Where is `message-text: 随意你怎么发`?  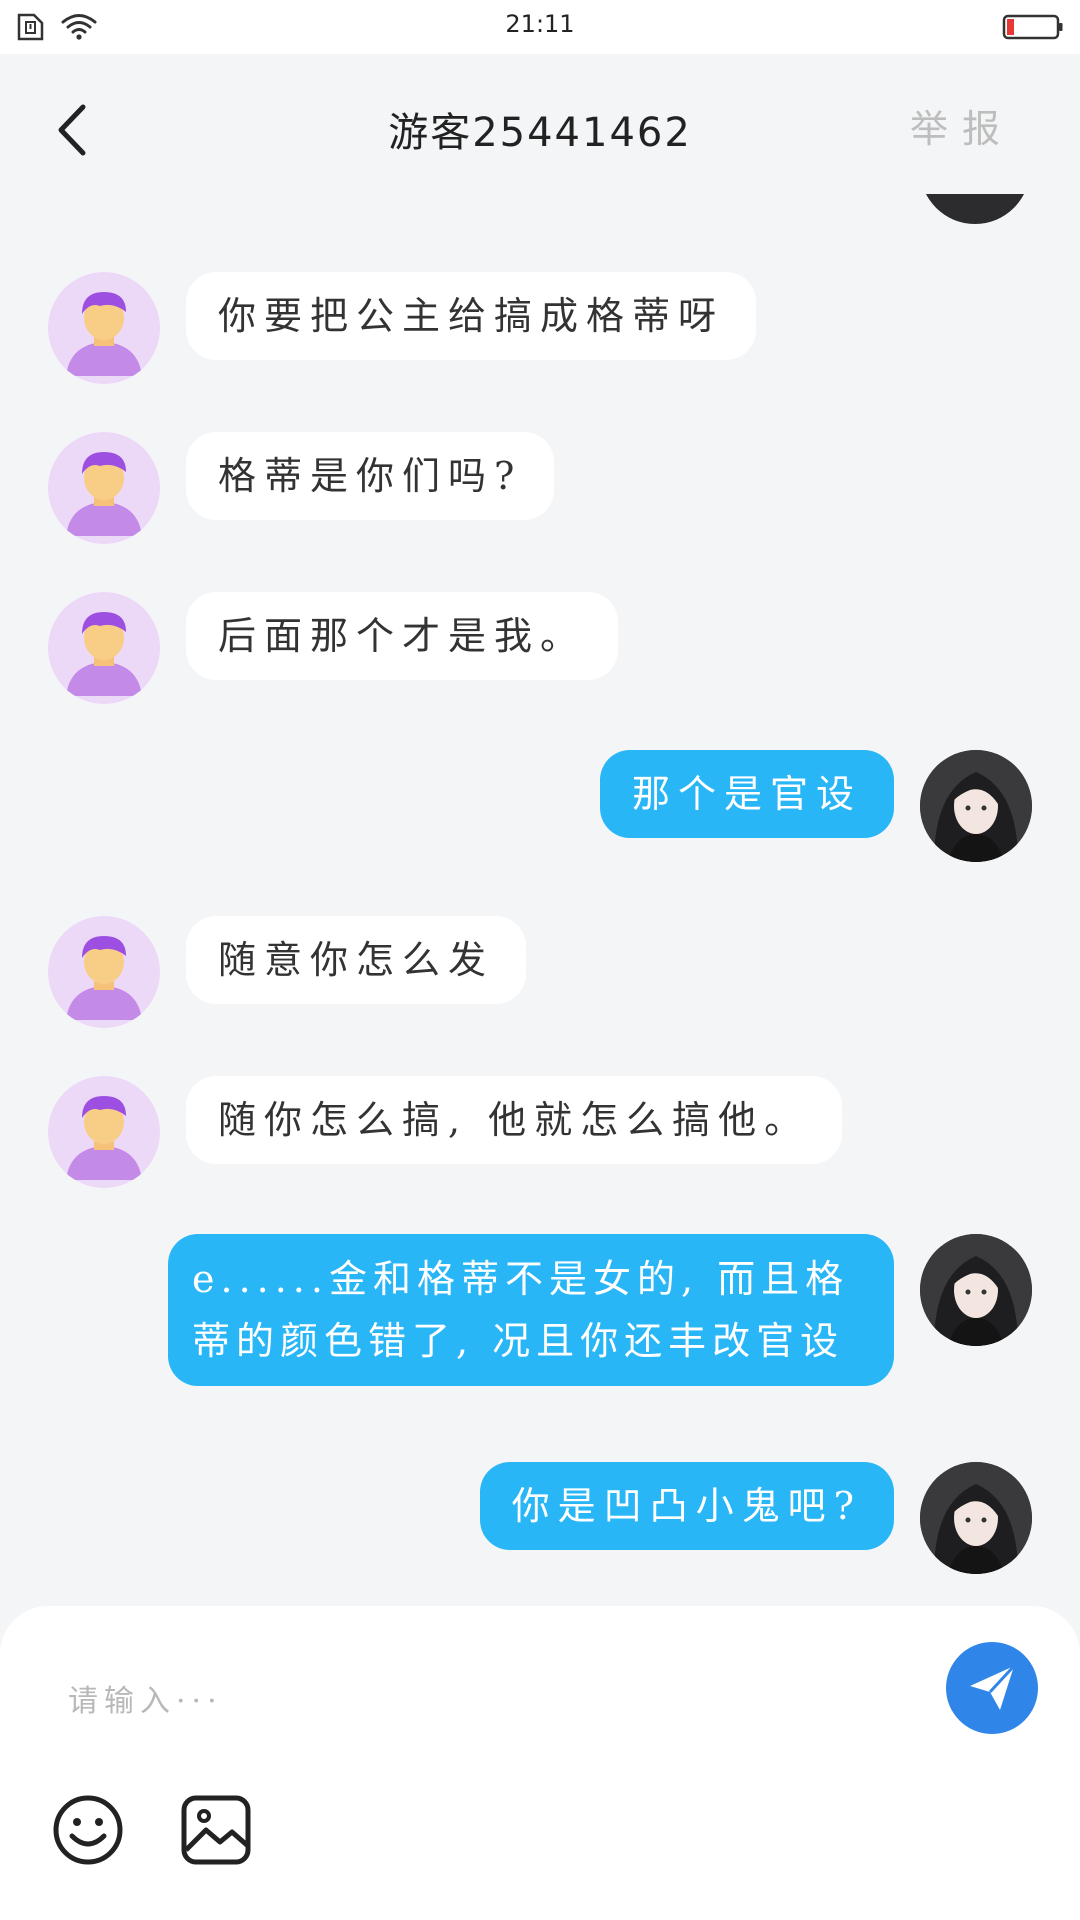 message-text: 随意你怎么发 is located at coordinates (356, 960).